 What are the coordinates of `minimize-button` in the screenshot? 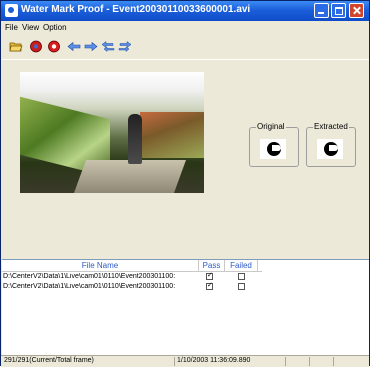 It's located at (321, 10).